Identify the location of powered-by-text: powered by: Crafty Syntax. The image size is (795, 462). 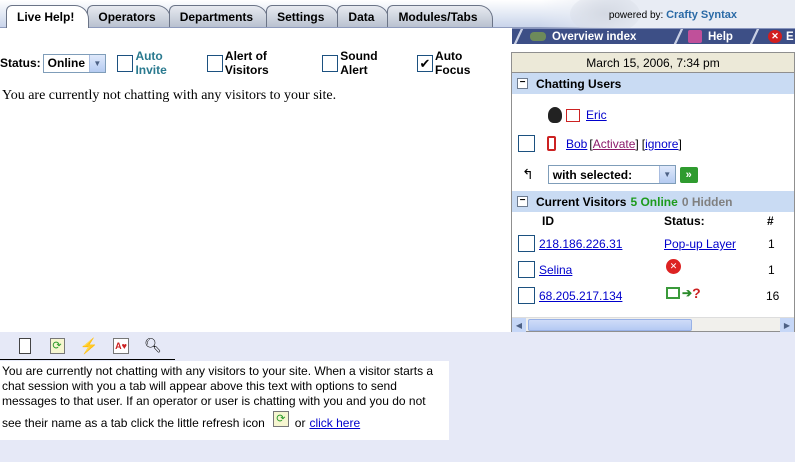
(673, 15).